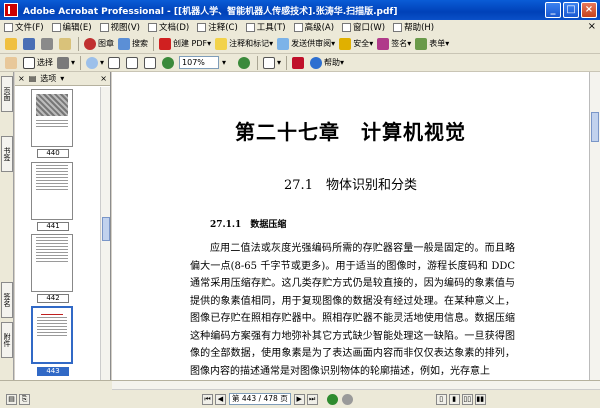  I want to click on window-icon, so click(347, 27).